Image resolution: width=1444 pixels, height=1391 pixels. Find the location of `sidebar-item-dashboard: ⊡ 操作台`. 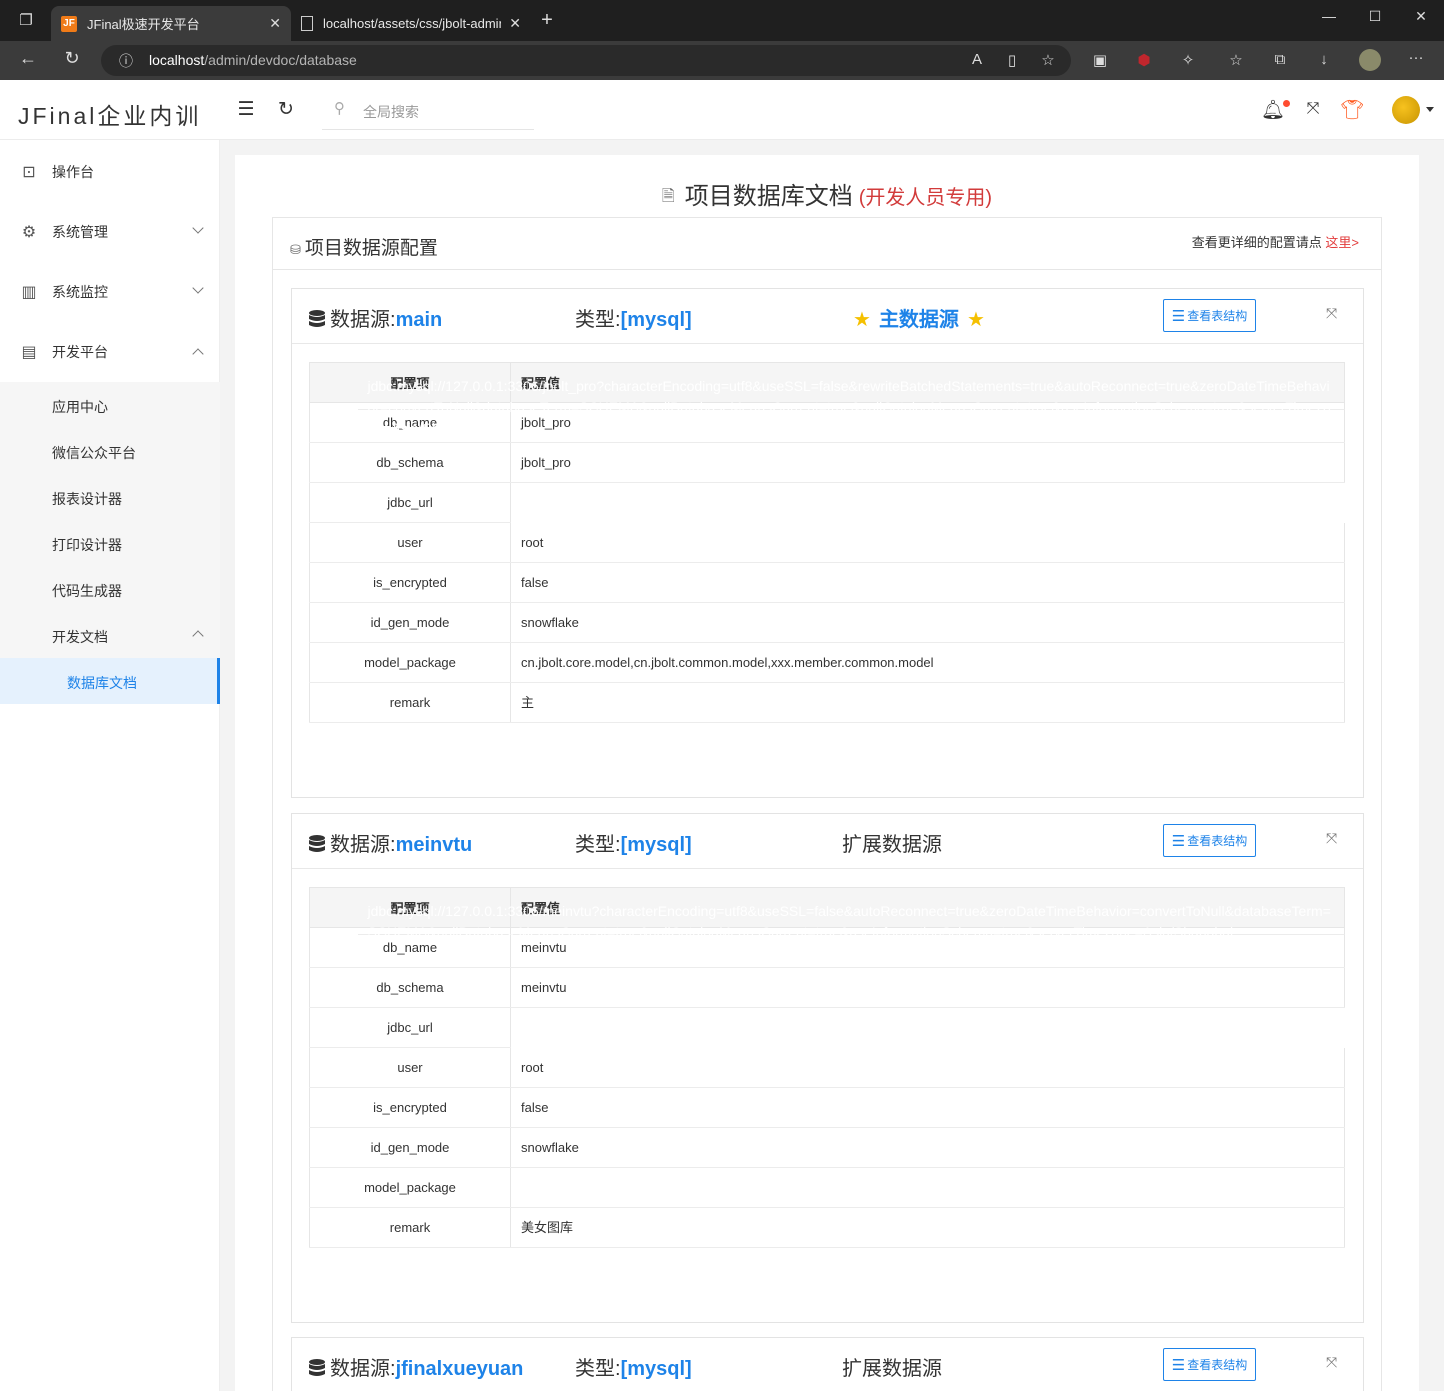

sidebar-item-dashboard: ⊡ 操作台 is located at coordinates (110, 172).